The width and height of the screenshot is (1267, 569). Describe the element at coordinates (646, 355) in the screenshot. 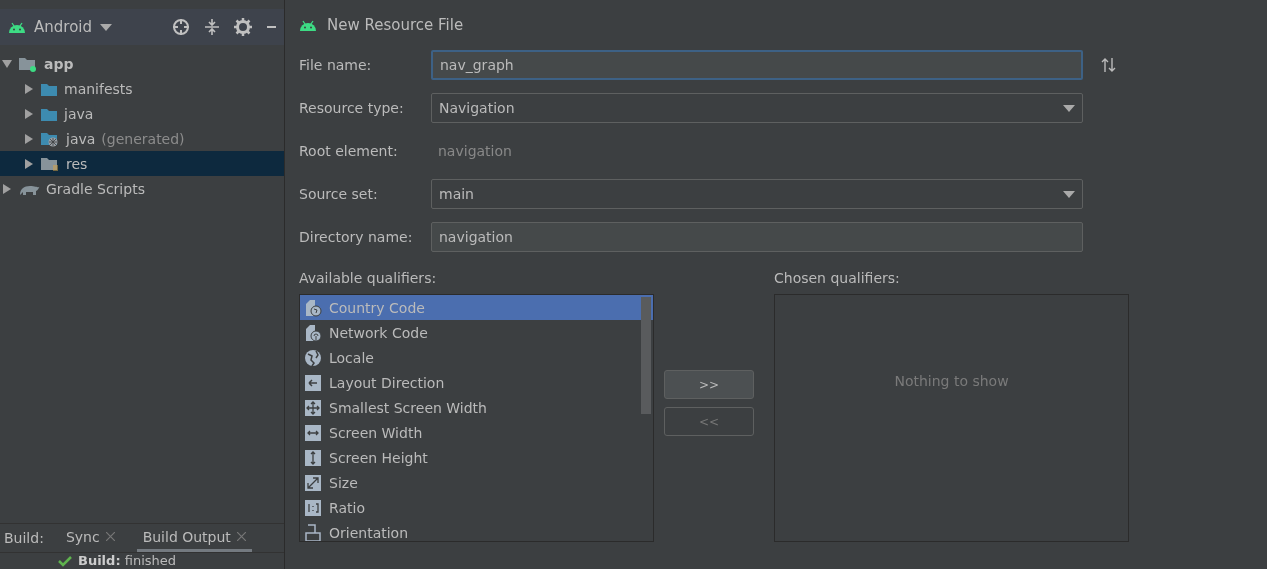

I see `scrollbar-thumb` at that location.